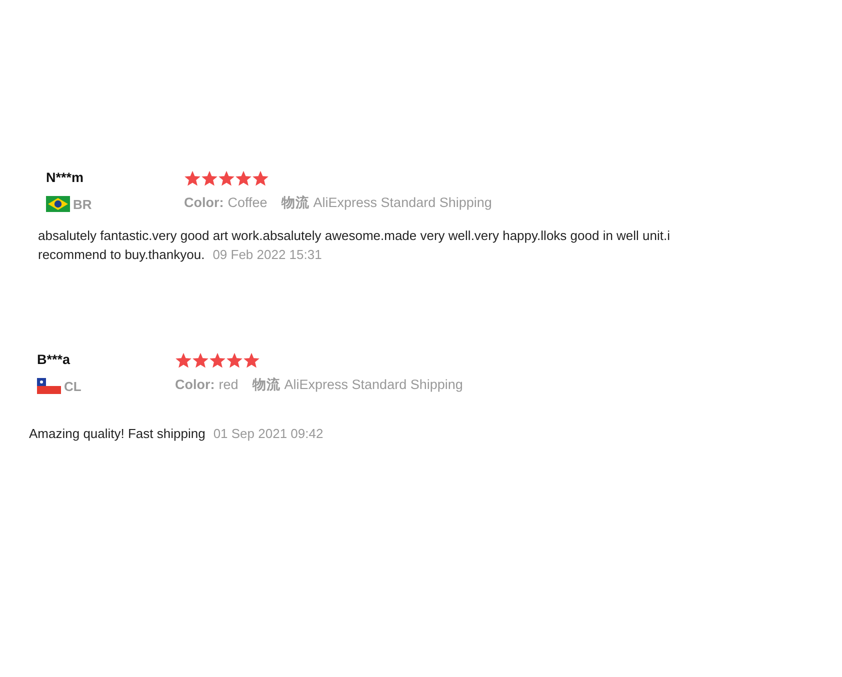 This screenshot has height=677, width=842. What do you see at coordinates (248, 202) in the screenshot?
I see `color-value: Coffee` at bounding box center [248, 202].